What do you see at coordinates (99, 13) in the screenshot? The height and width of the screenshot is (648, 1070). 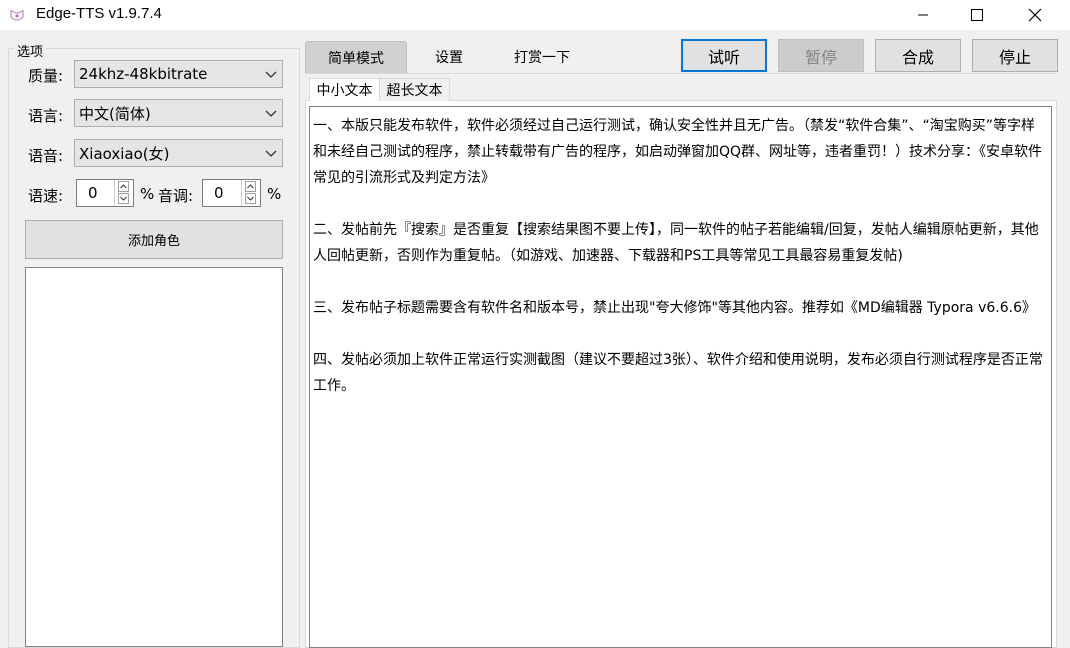 I see `window-title: Edge-TTS v1.9.7.4` at bounding box center [99, 13].